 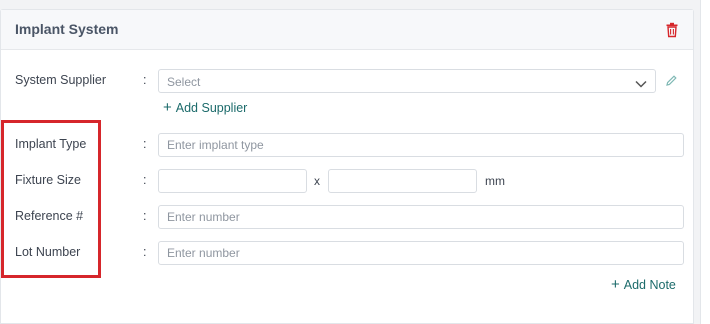 What do you see at coordinates (145, 80) in the screenshot?
I see `system-supplier-colon: :` at bounding box center [145, 80].